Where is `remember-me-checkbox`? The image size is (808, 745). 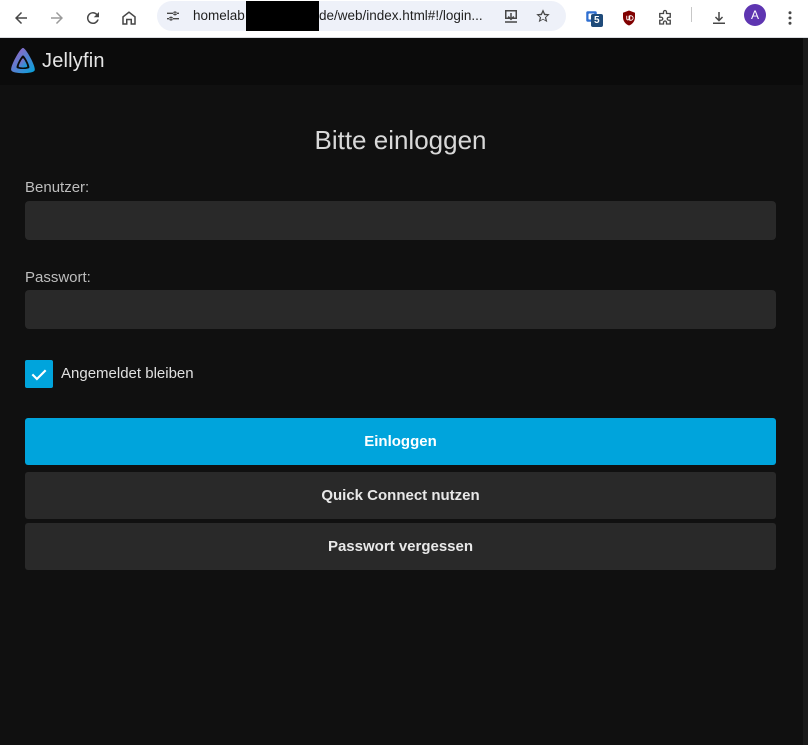
remember-me-checkbox is located at coordinates (39, 374).